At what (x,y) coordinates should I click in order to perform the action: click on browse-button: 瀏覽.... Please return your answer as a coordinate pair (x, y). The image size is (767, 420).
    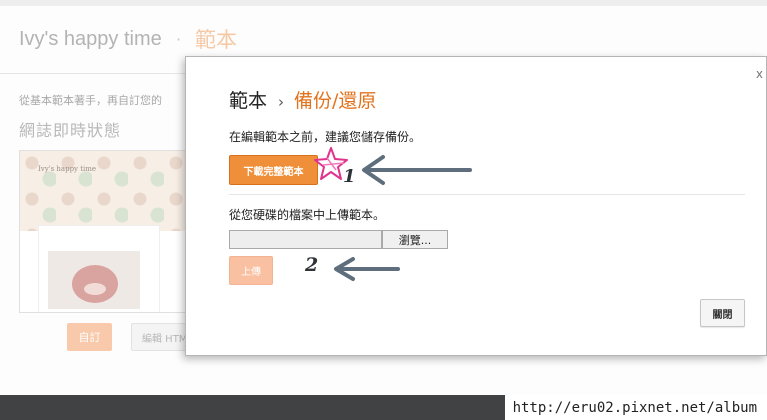
    Looking at the image, I should click on (415, 239).